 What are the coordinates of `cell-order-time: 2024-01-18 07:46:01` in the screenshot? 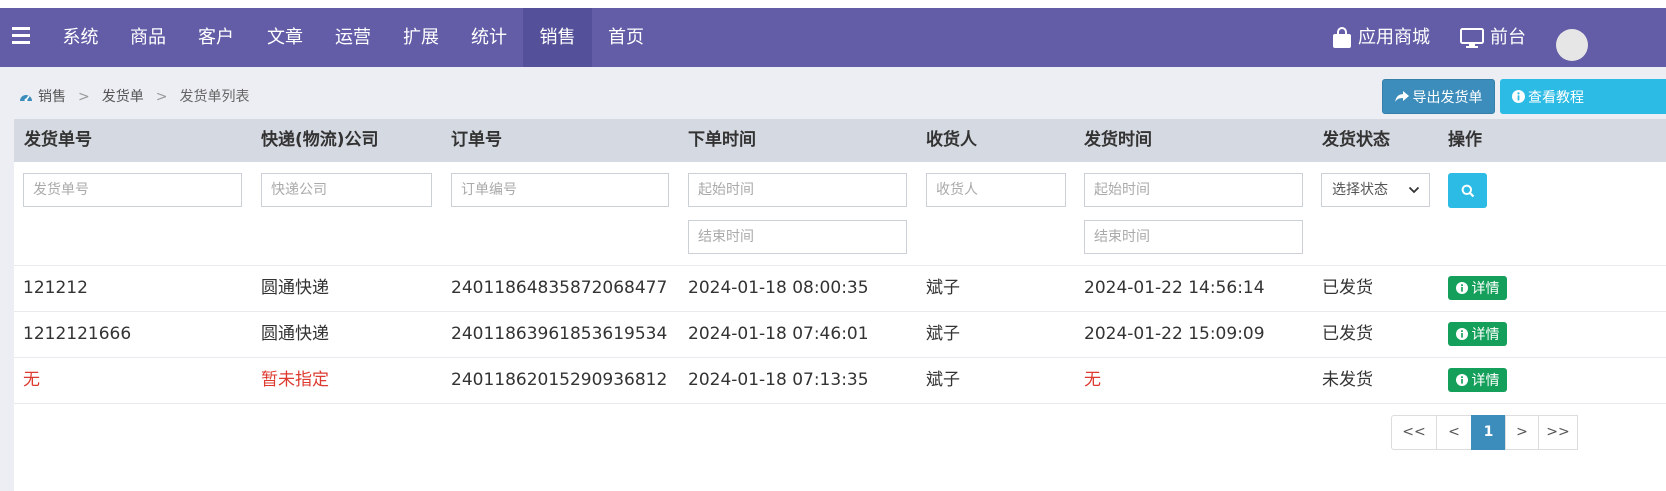 It's located at (778, 334).